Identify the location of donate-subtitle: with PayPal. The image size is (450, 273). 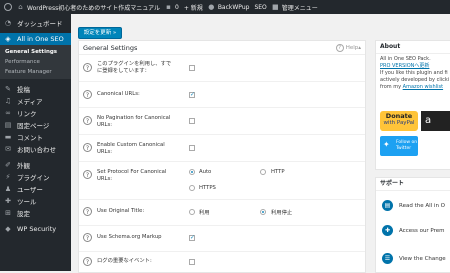
(399, 123).